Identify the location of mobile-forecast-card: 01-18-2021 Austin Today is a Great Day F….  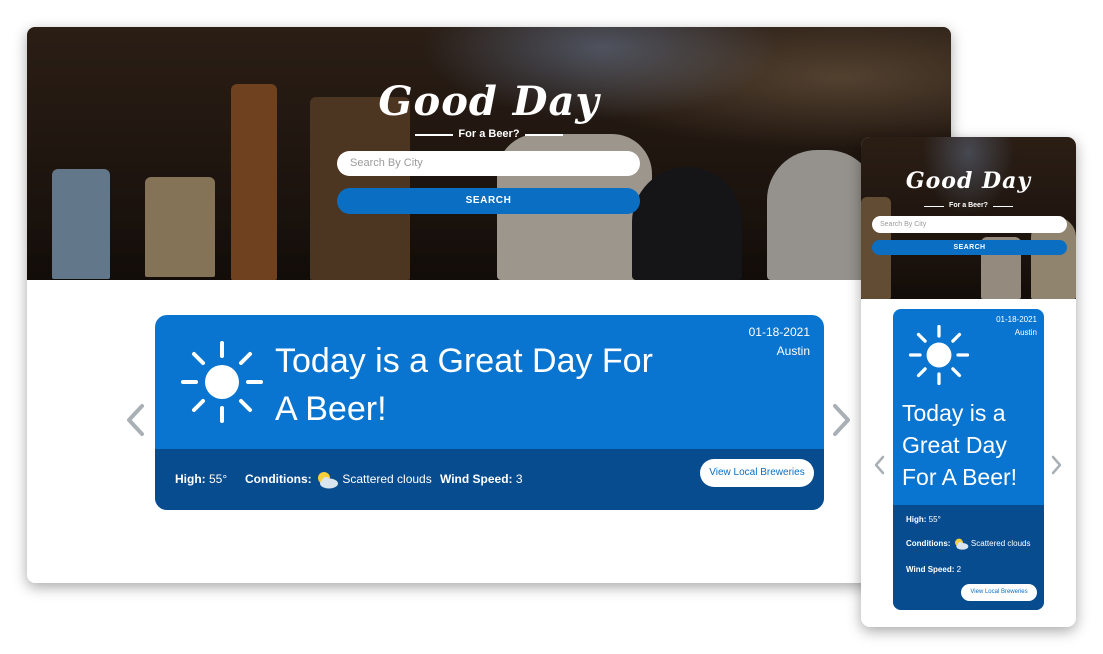
(968, 459).